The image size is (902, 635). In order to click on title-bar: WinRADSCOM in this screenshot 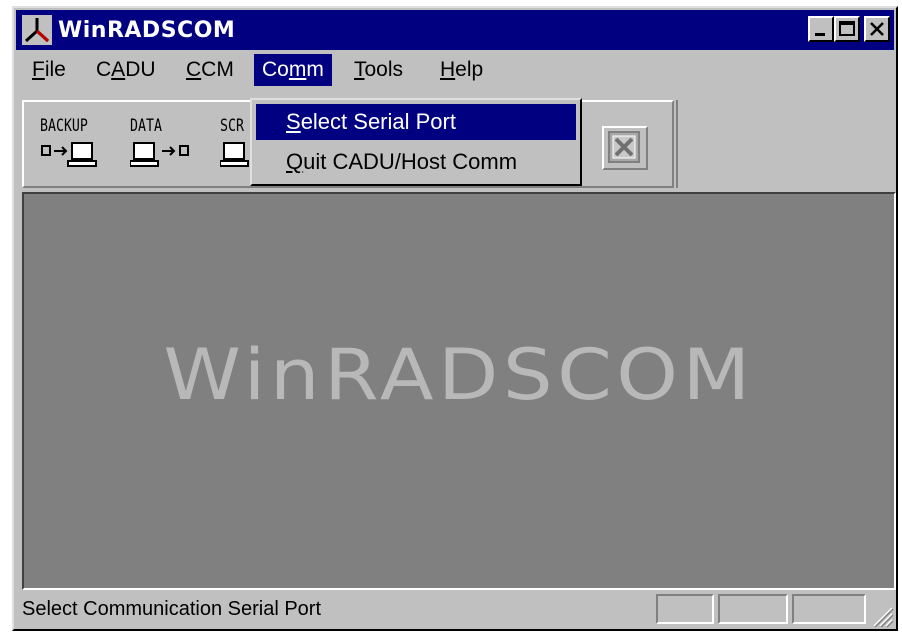, I will do `click(455, 30)`.